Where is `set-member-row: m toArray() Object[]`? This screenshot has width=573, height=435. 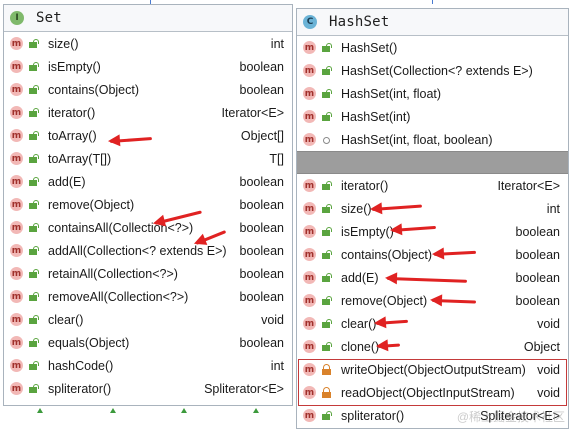
set-member-row: m toArray() Object[] is located at coordinates (148, 135).